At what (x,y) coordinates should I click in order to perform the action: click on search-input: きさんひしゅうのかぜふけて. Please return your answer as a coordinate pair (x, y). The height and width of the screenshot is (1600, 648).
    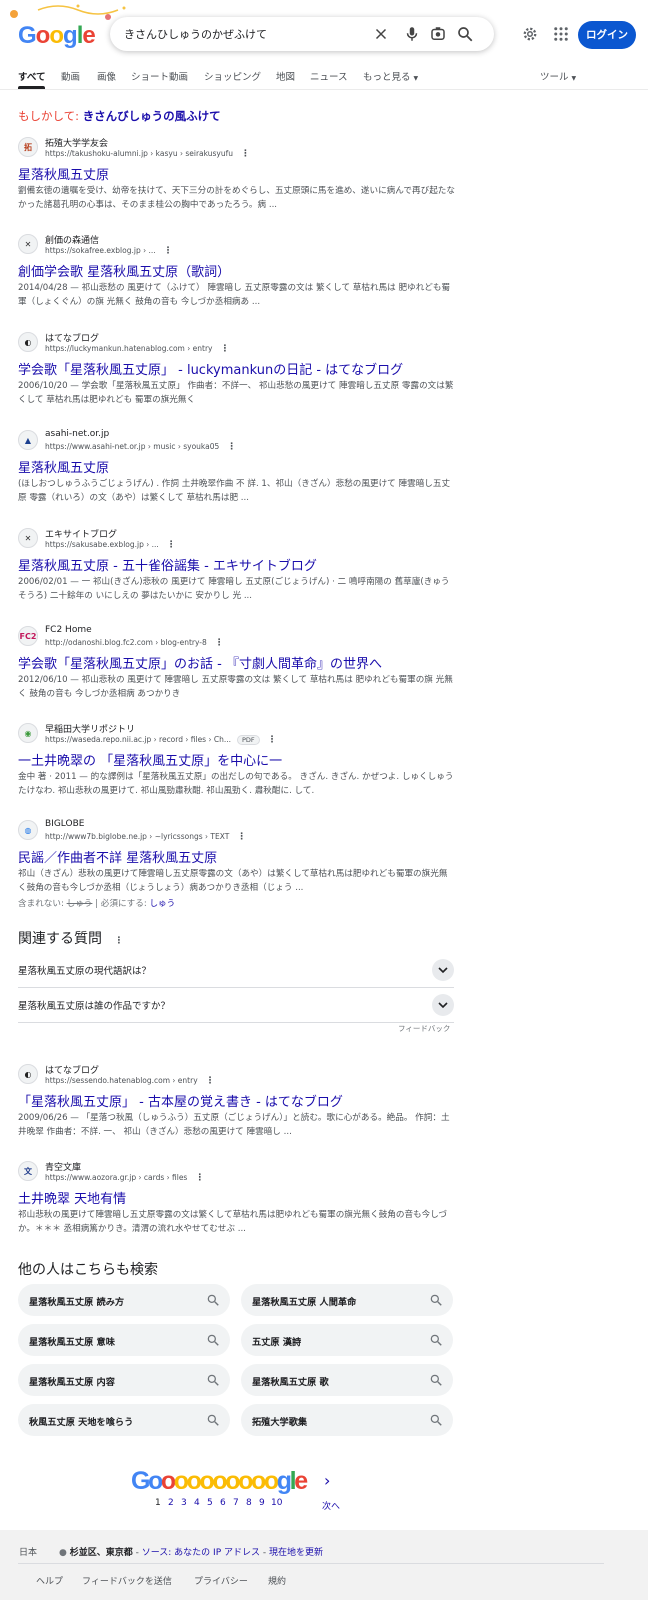
    Looking at the image, I should click on (195, 34).